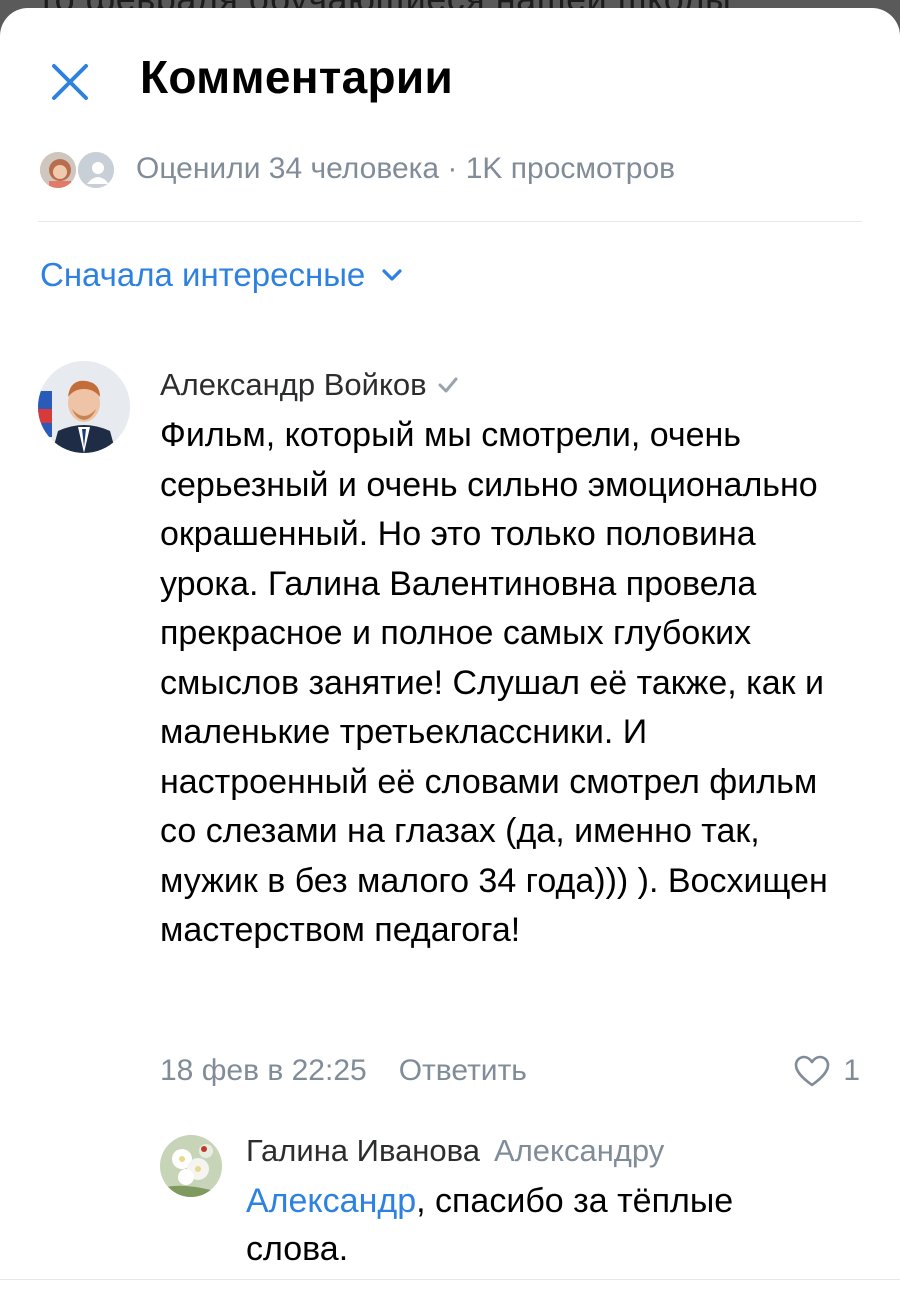 This screenshot has width=900, height=1298. I want to click on stats-text: Оценили 34 человека · 1K просмотров, so click(406, 168).